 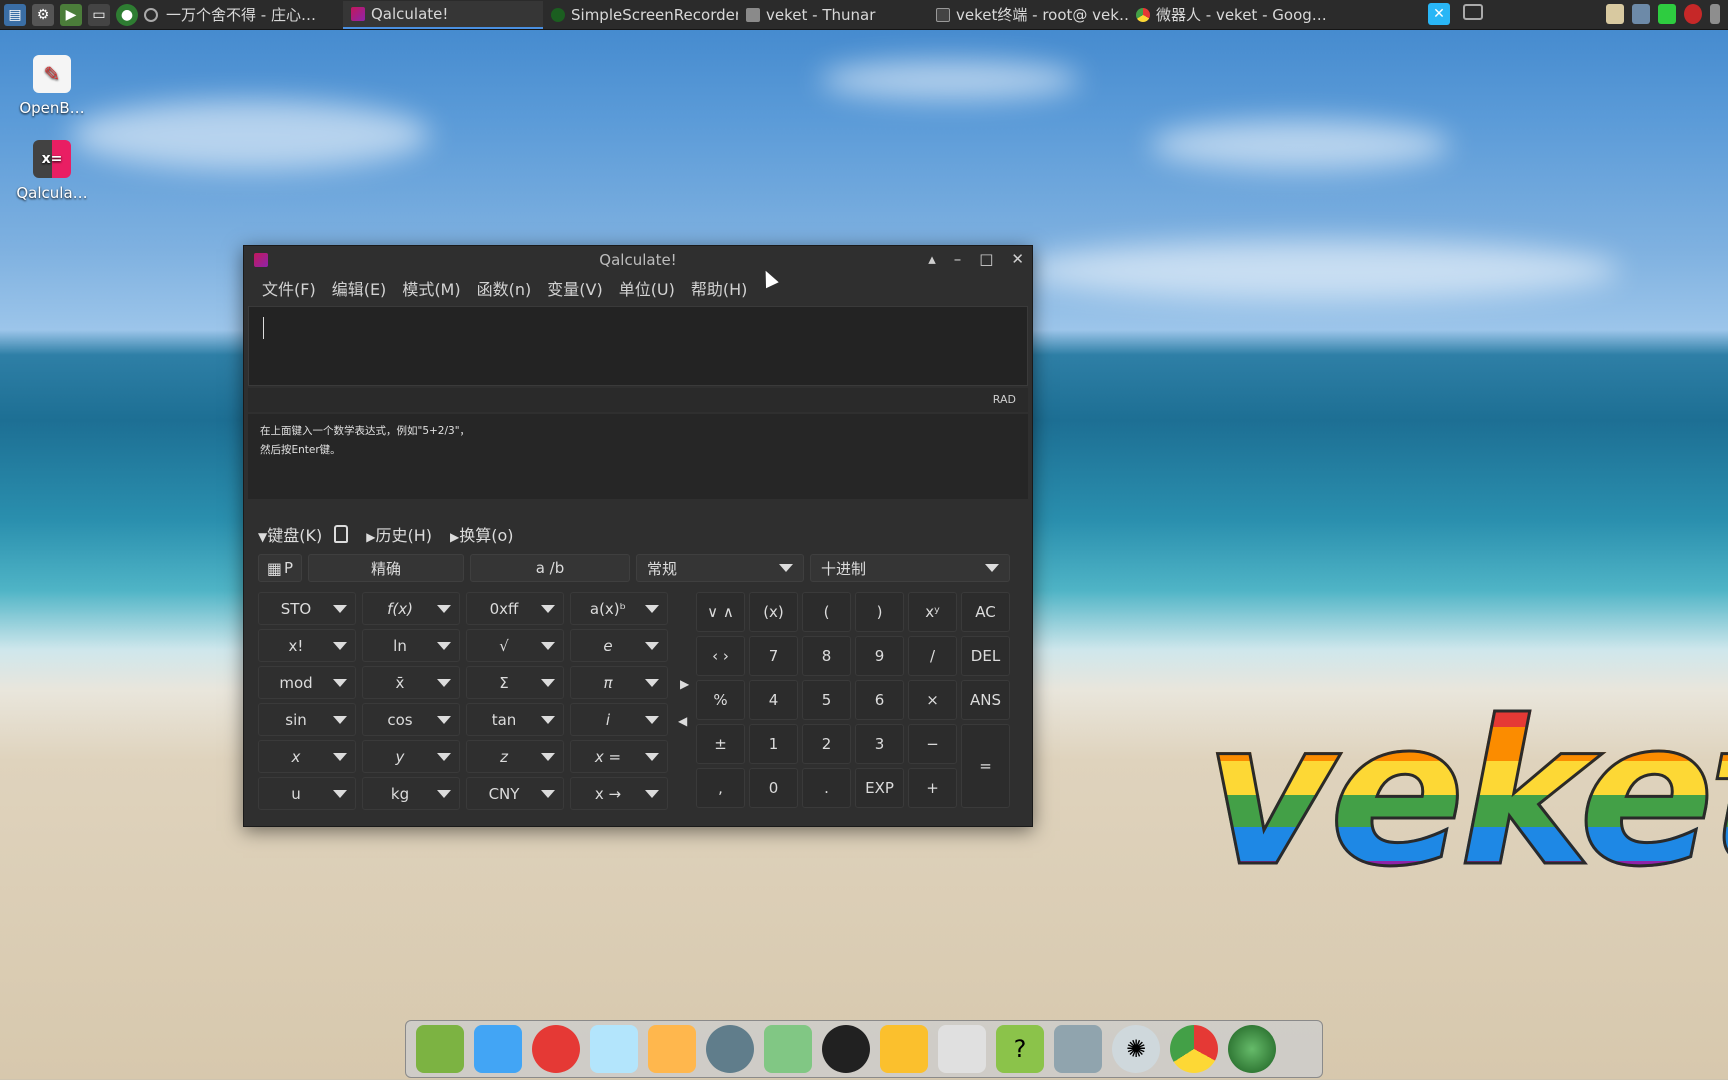 I want to click on clear-button: AC, so click(x=985, y=612).